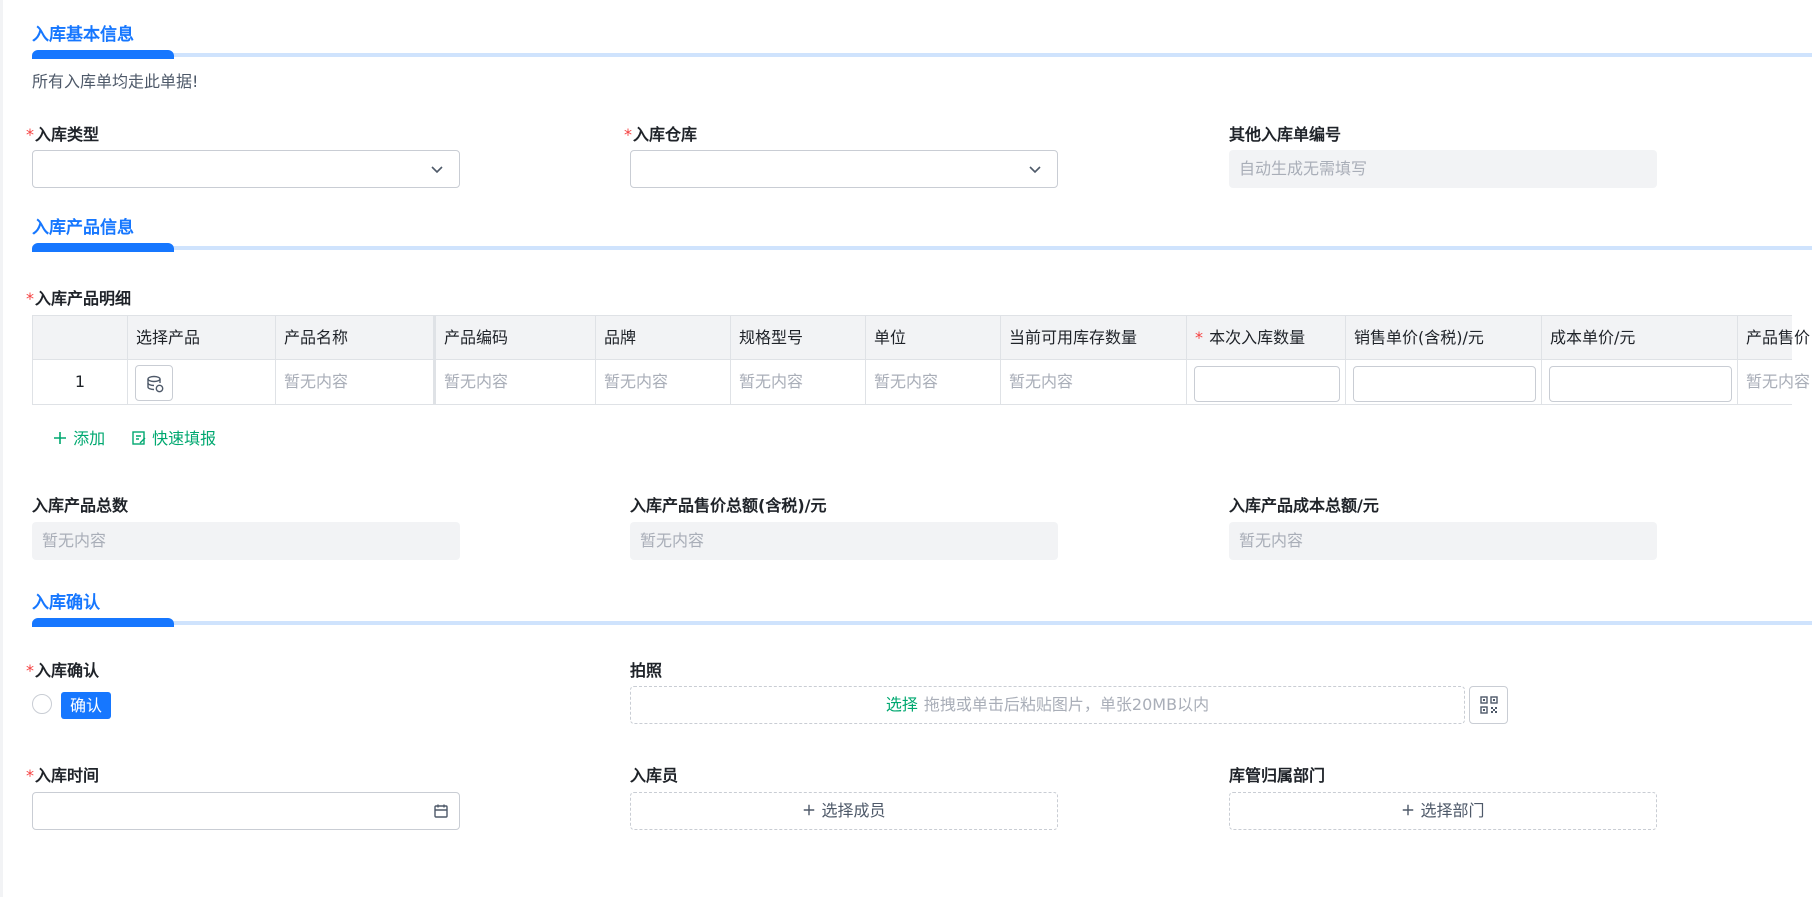  I want to click on left-border, so click(1, 448).